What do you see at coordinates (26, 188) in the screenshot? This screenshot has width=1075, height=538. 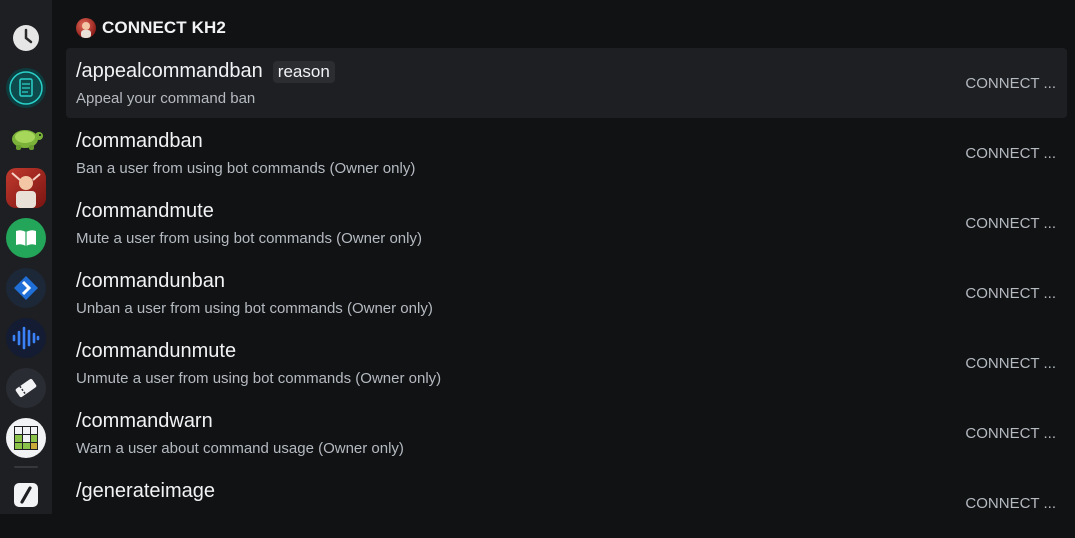 I see `server-avatar-icon` at bounding box center [26, 188].